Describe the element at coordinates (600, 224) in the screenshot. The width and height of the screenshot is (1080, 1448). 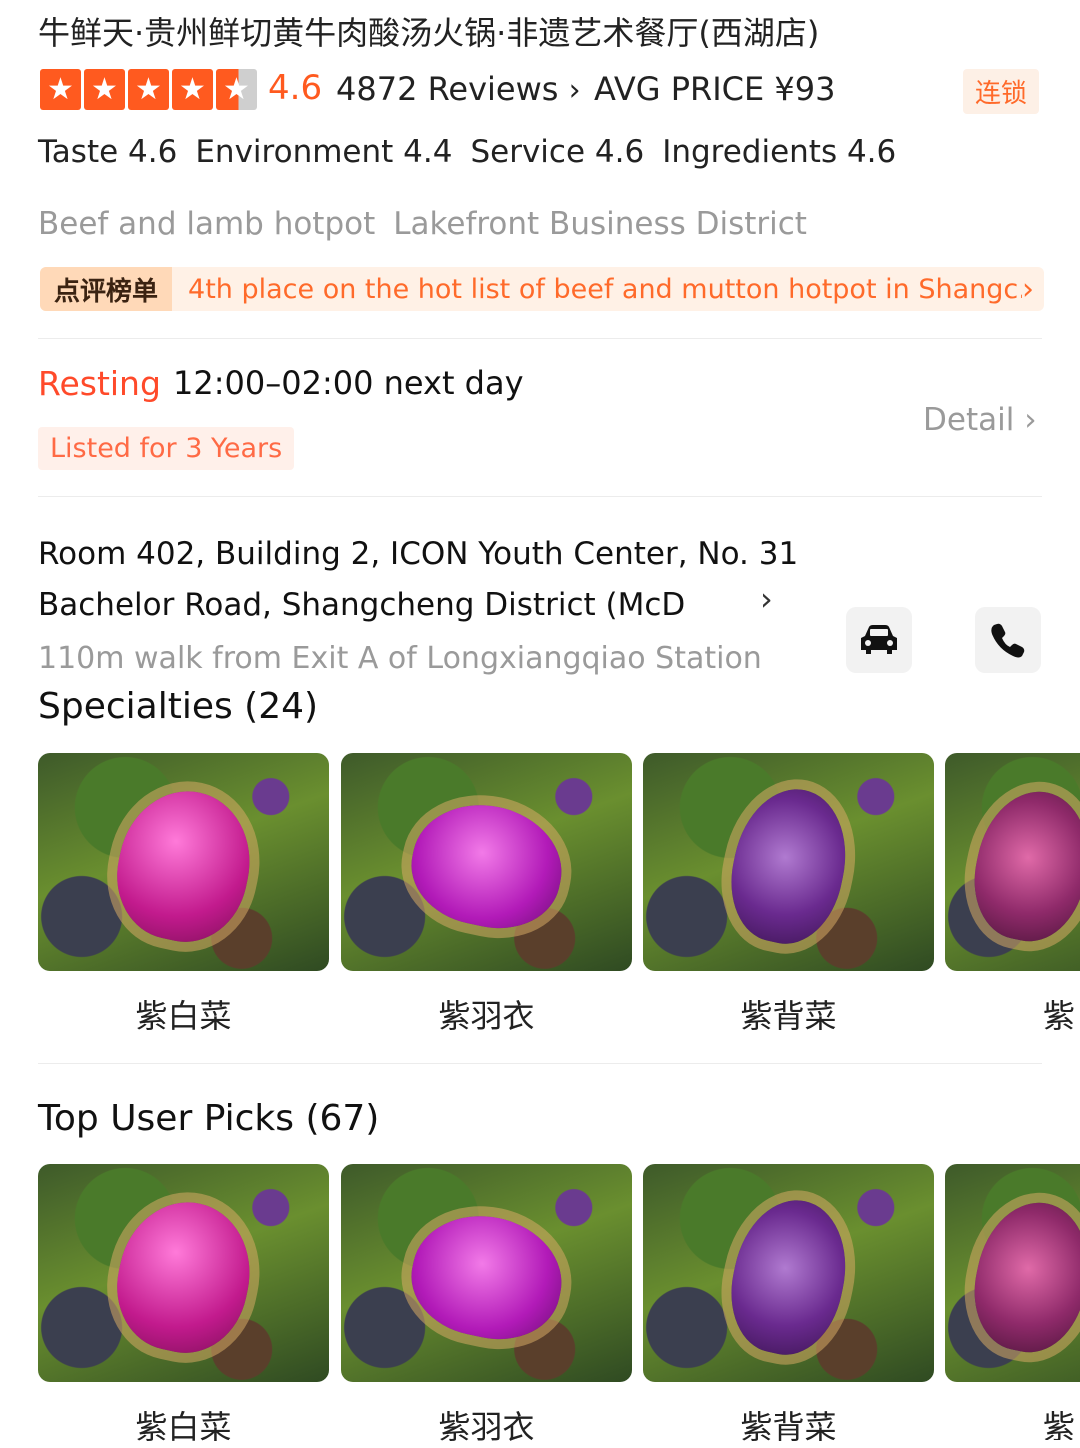
I see `category-tag: Lakefront Business District` at that location.